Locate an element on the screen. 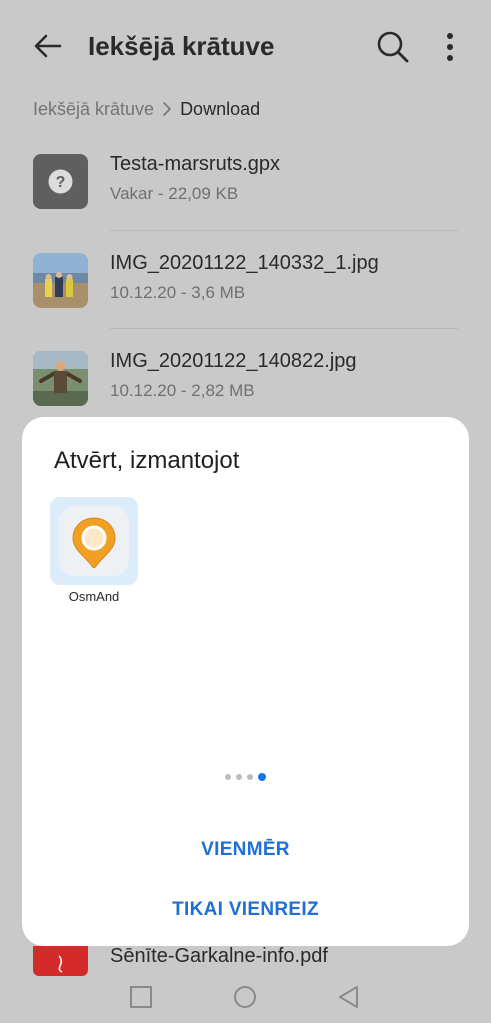 The height and width of the screenshot is (1023, 491). page-indicator is located at coordinates (245, 777).